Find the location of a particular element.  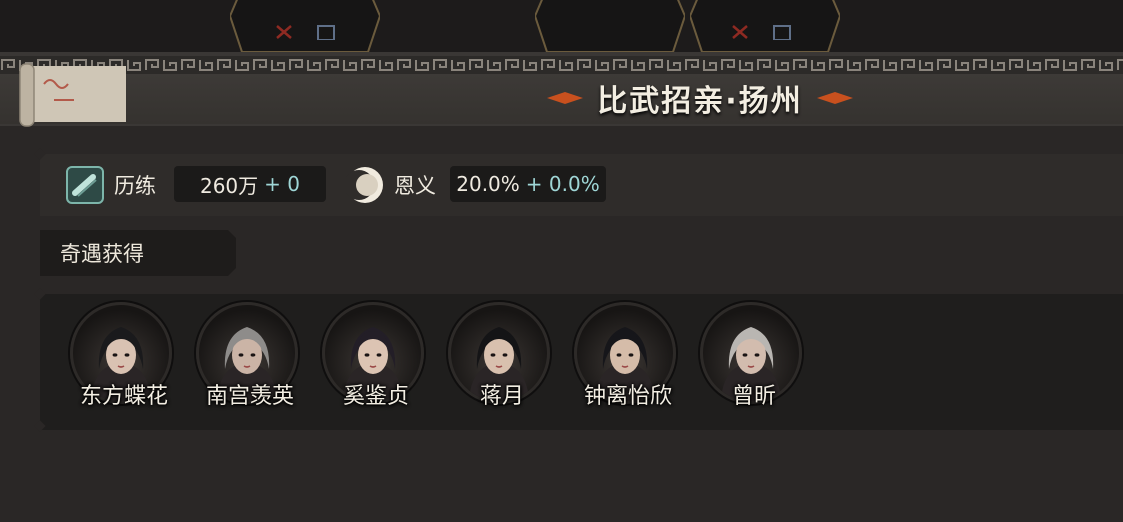

favor-value-box: 20.0% + 0.0% is located at coordinates (528, 184).